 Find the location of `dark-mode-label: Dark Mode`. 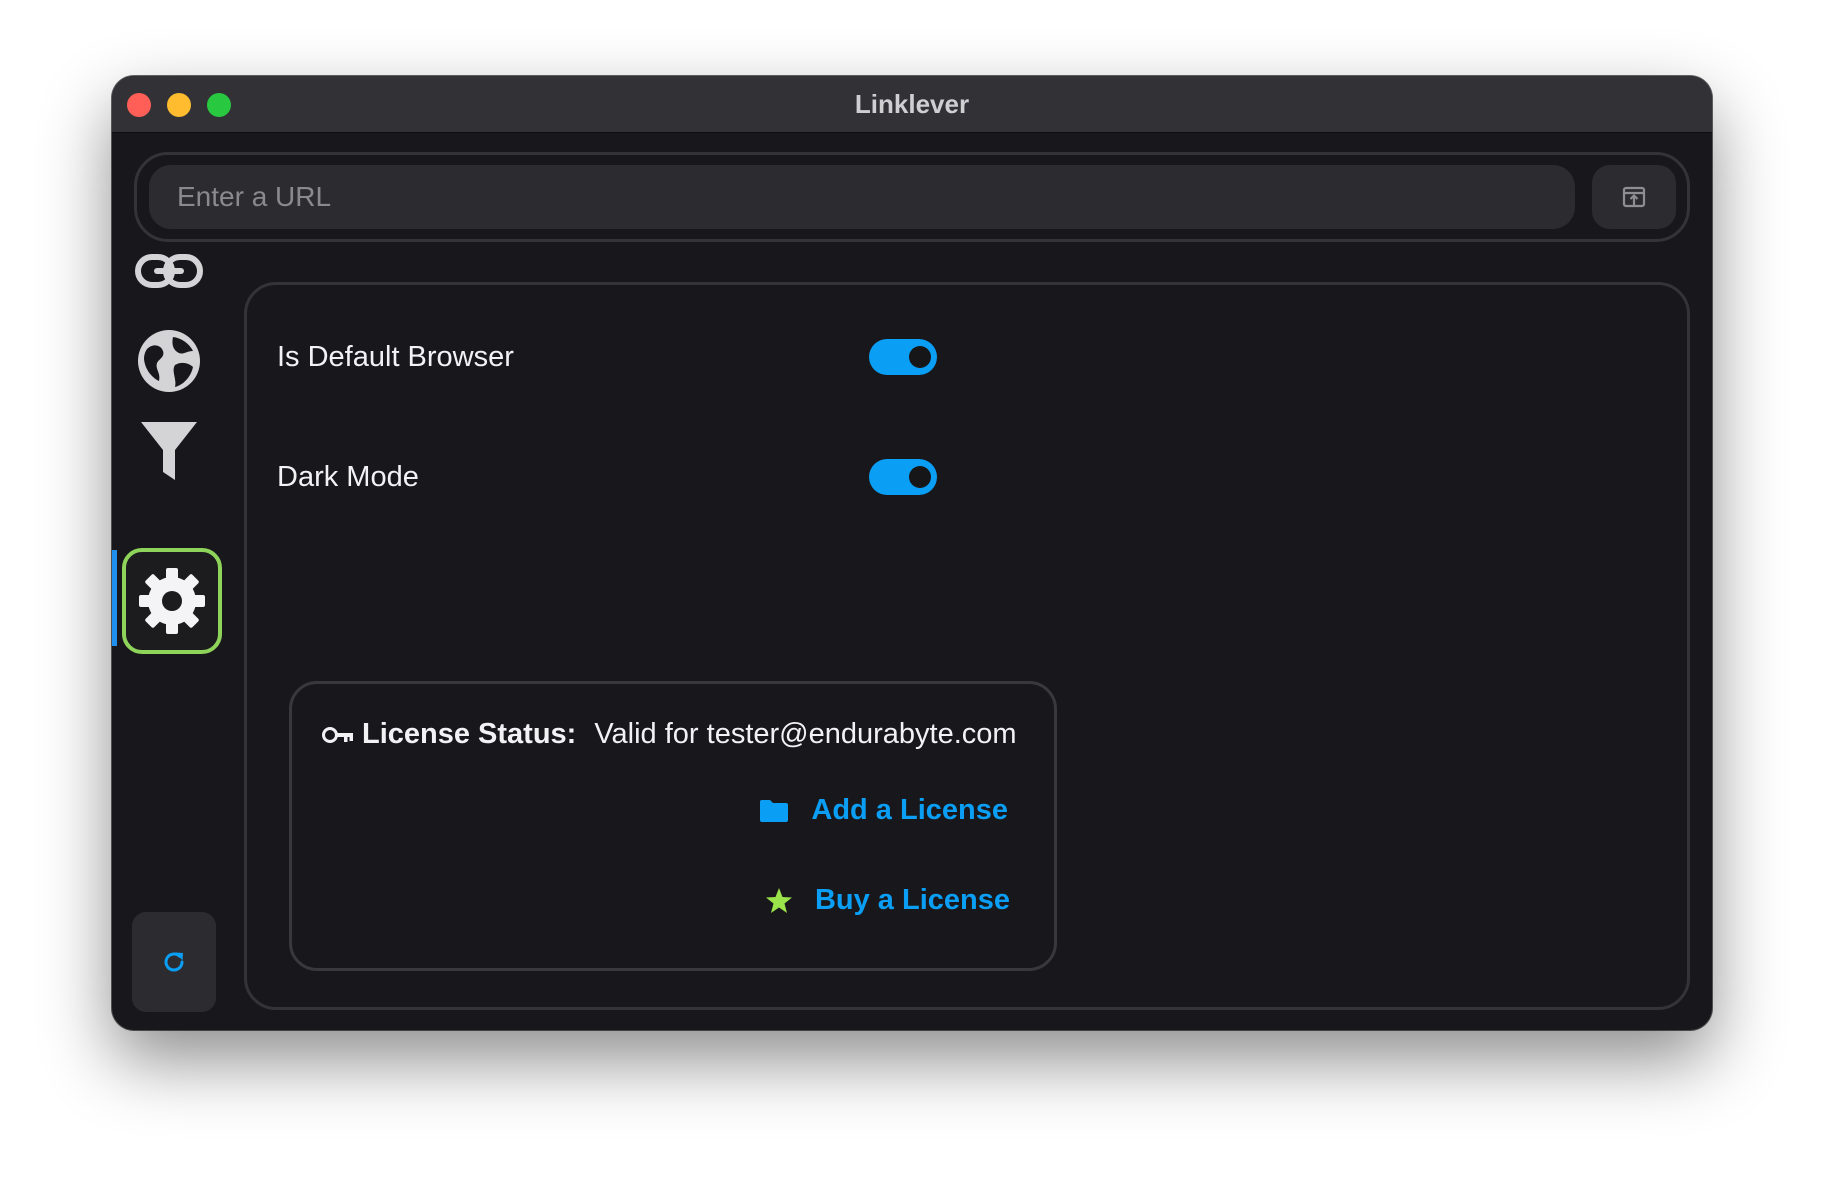

dark-mode-label: Dark Mode is located at coordinates (348, 477).